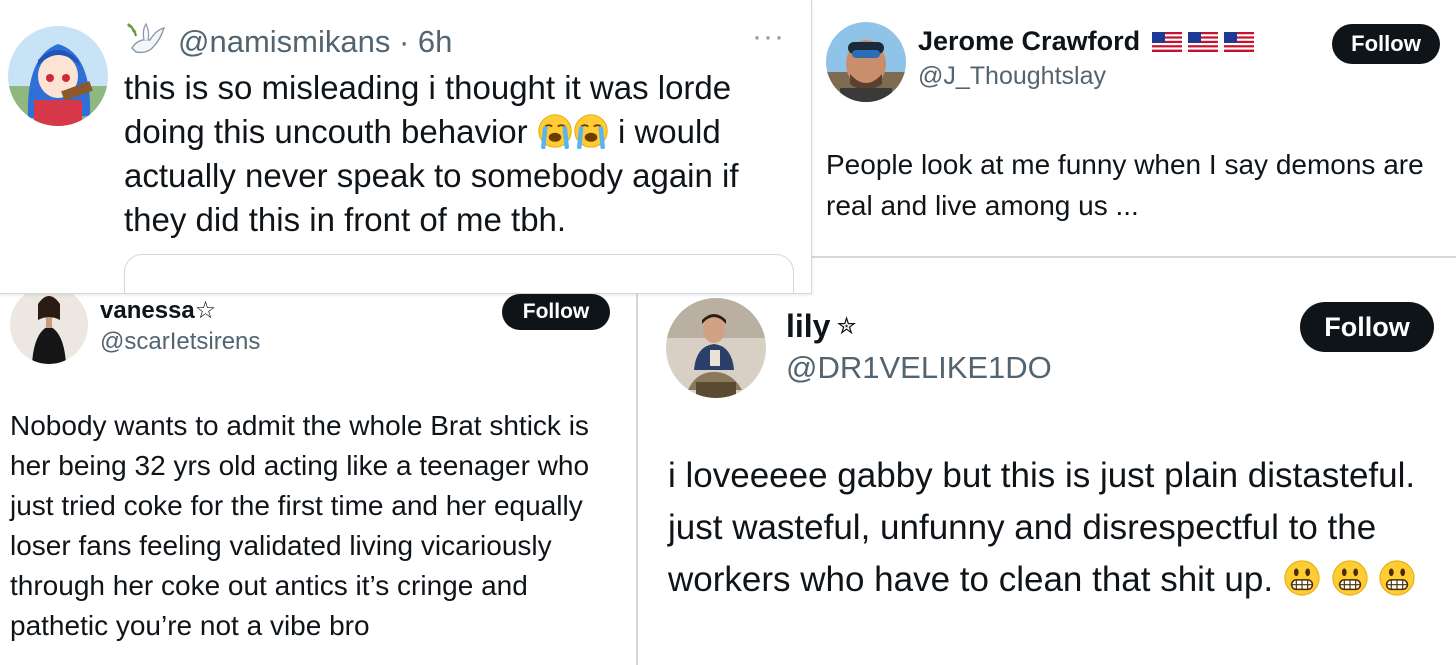 The width and height of the screenshot is (1456, 665). I want to click on display-name: vanessa☆, so click(158, 310).